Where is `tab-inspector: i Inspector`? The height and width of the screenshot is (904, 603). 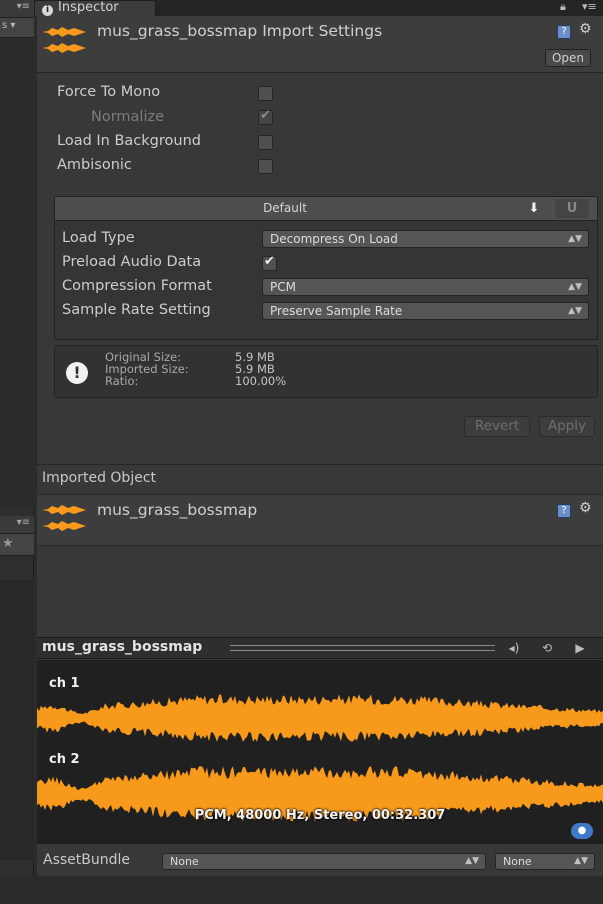
tab-inspector: i Inspector is located at coordinates (95, 8).